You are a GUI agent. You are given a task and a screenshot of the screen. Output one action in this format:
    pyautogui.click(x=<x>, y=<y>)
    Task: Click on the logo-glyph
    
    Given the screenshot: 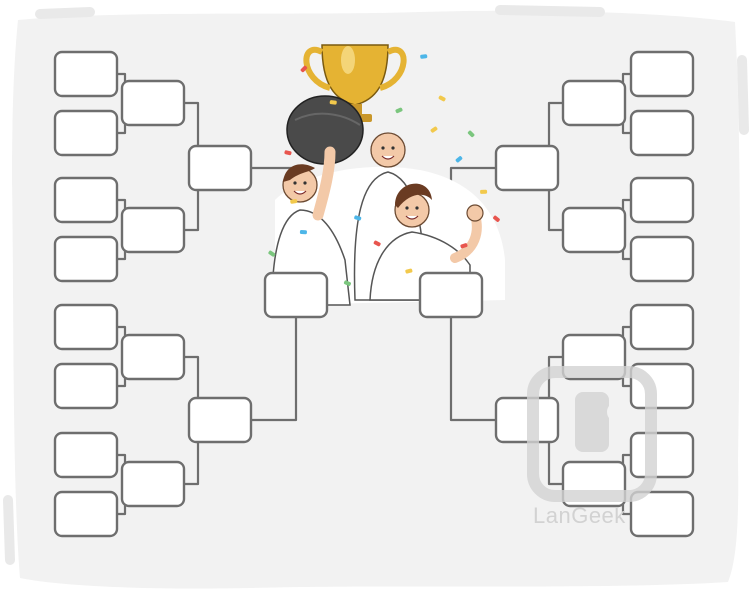 What is the action you would take?
    pyautogui.click(x=592, y=422)
    